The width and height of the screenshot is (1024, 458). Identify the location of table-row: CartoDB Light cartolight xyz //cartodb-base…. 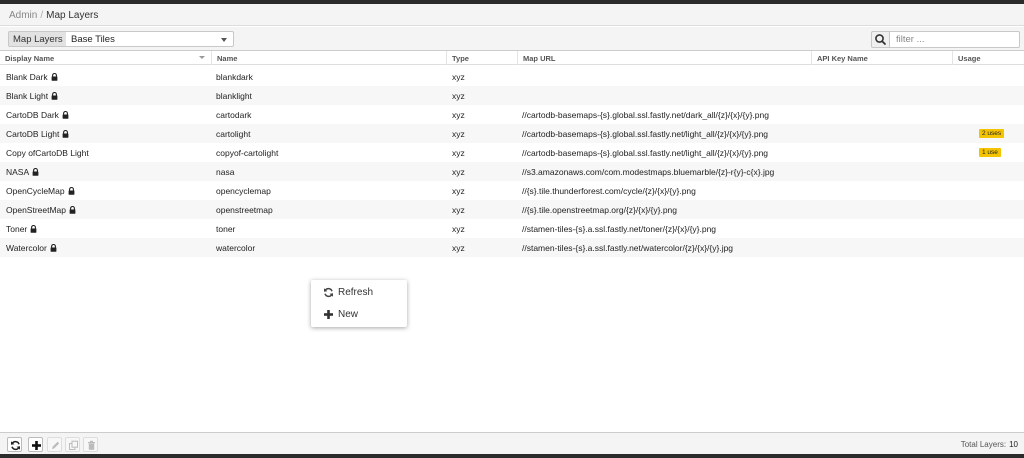
(512, 133).